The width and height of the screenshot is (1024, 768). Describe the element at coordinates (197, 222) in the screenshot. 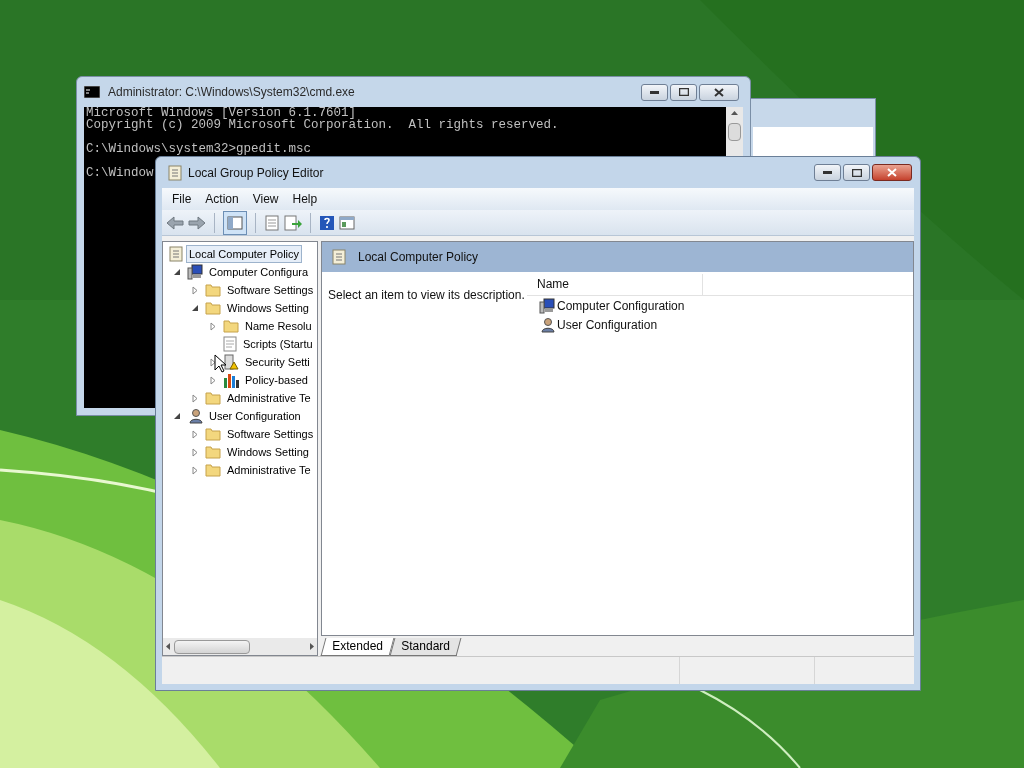

I see `forward-arrow-icon` at that location.